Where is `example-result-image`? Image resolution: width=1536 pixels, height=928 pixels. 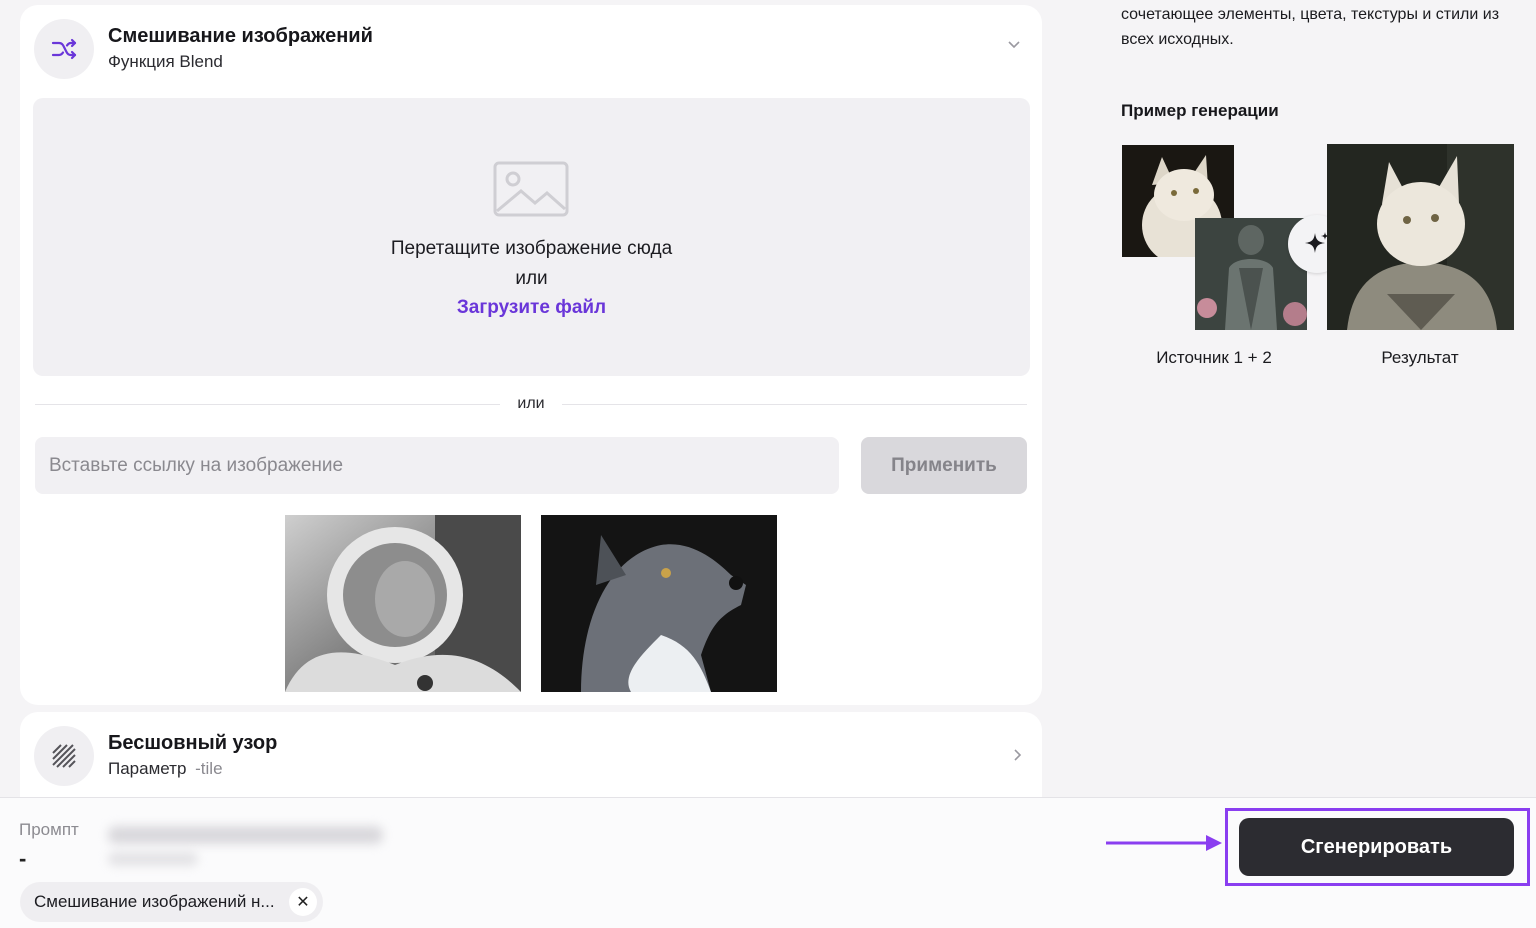 example-result-image is located at coordinates (1420, 237).